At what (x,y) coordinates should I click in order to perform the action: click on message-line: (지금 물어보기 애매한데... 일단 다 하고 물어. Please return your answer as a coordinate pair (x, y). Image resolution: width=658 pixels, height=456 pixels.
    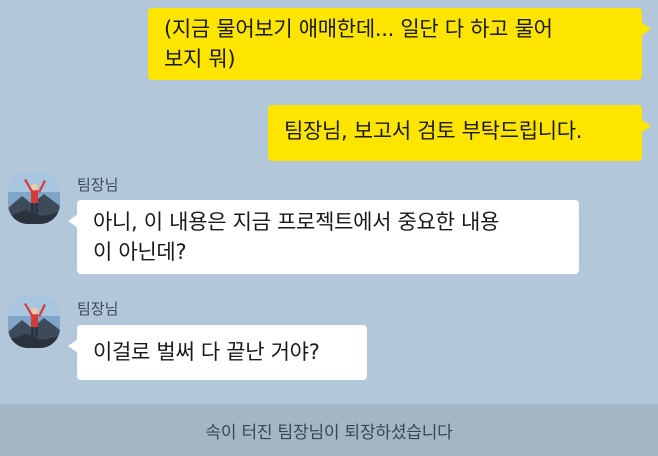
    Looking at the image, I should click on (358, 29).